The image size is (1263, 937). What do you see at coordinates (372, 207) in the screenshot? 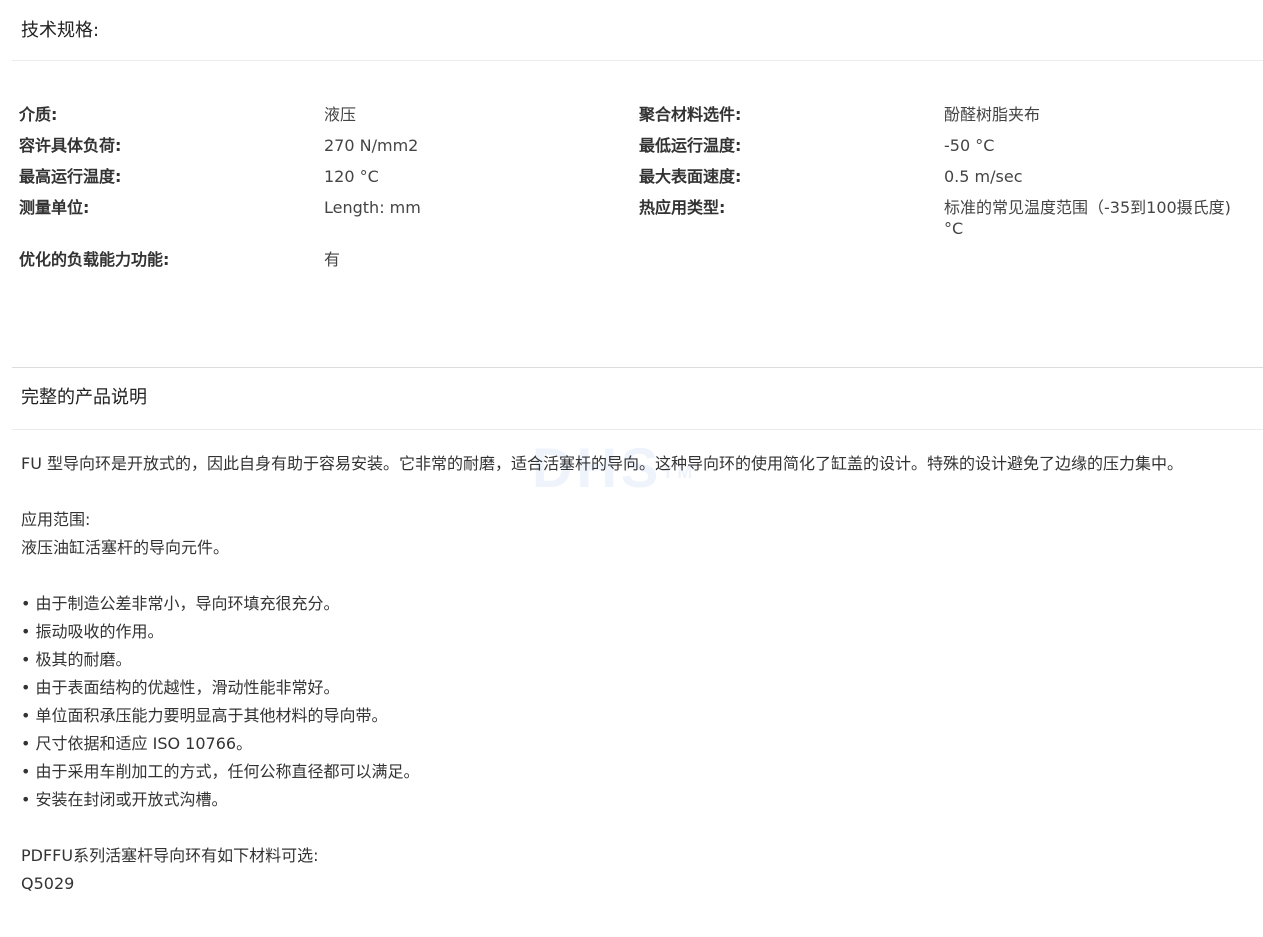
I see `spec-value-unit: Length: mm` at bounding box center [372, 207].